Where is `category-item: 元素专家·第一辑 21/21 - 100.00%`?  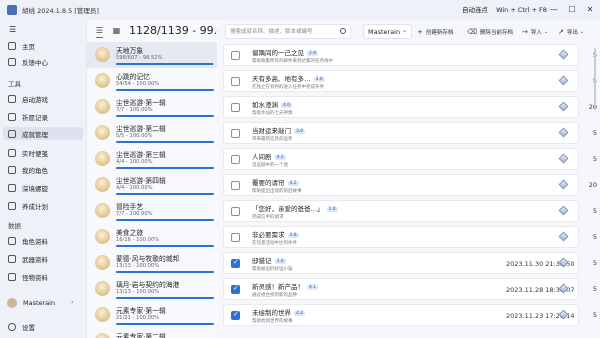 category-item: 元素专家·第一辑 21/21 - 100.00% is located at coordinates (152, 315).